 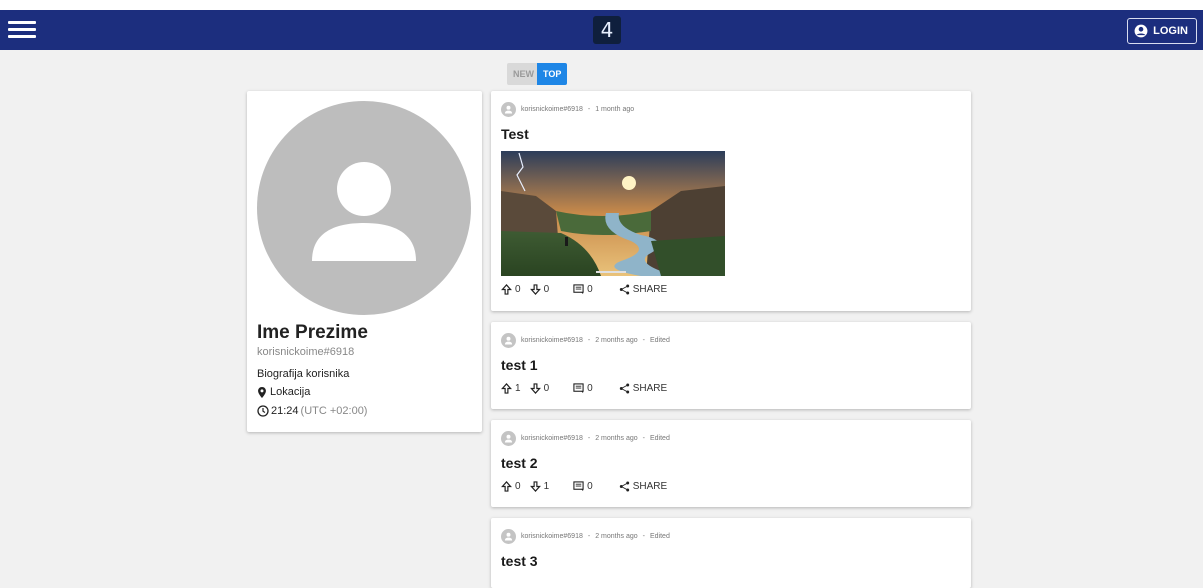 I want to click on sort-top-button: TOP, so click(x=552, y=74).